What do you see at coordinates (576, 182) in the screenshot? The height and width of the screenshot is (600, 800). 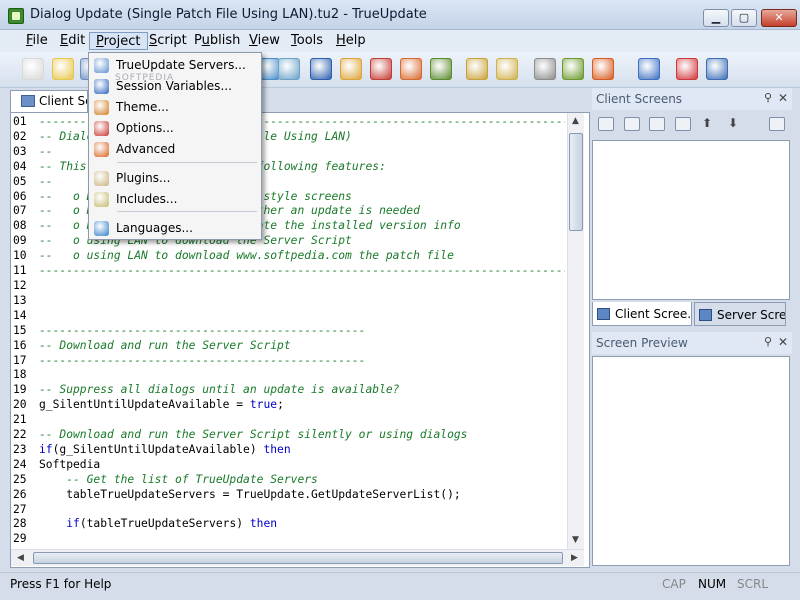 I see `vertical-scroll-thumb` at bounding box center [576, 182].